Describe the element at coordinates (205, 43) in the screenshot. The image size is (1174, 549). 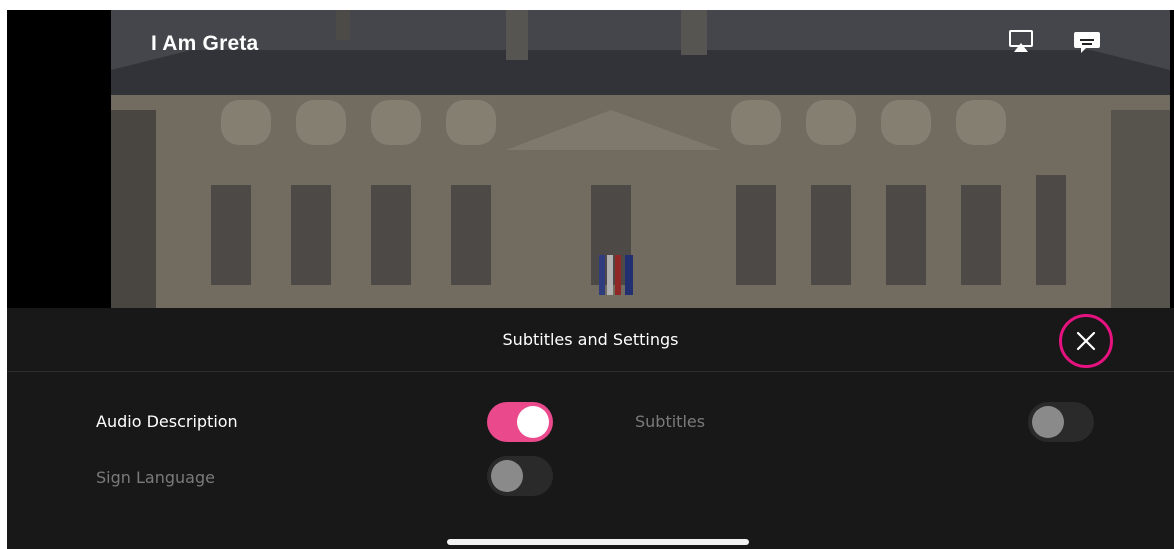
I see `video-title: I Am Greta` at that location.